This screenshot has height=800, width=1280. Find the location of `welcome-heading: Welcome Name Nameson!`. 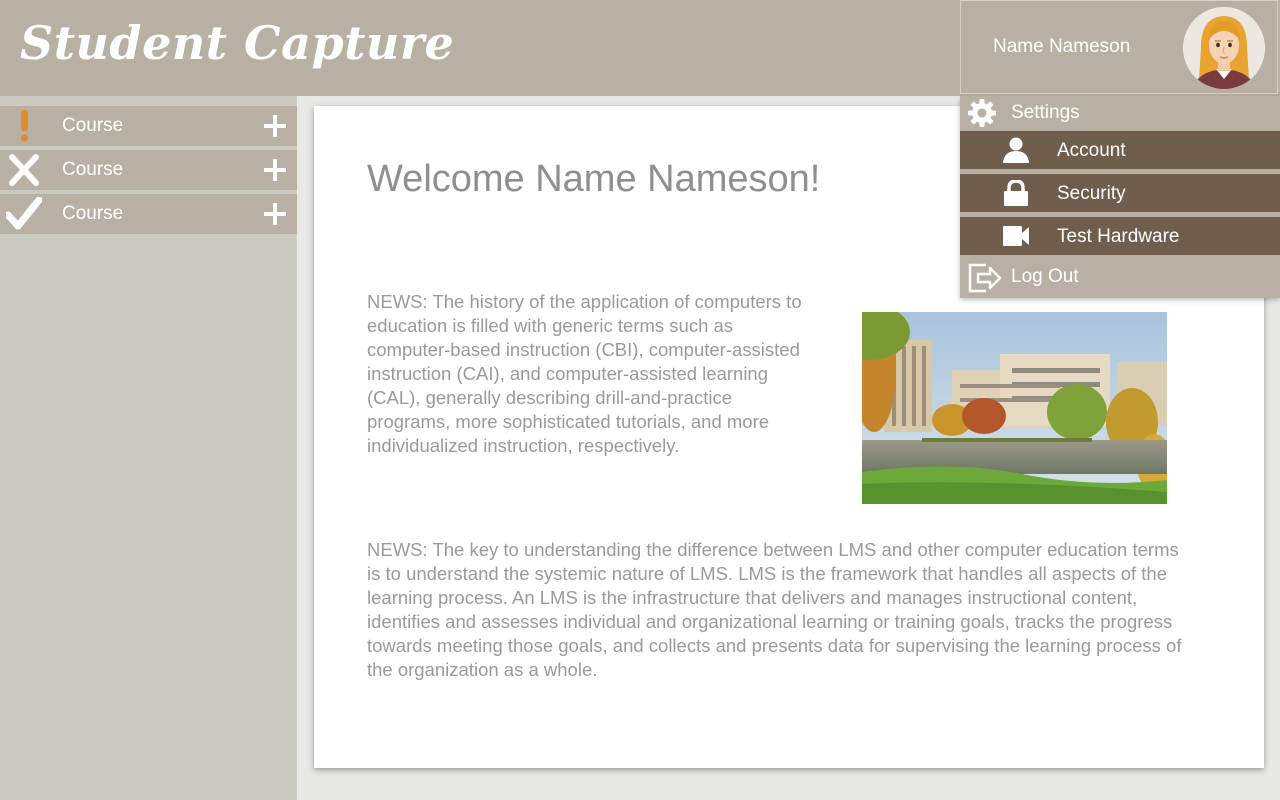

welcome-heading: Welcome Name Nameson! is located at coordinates (594, 179).